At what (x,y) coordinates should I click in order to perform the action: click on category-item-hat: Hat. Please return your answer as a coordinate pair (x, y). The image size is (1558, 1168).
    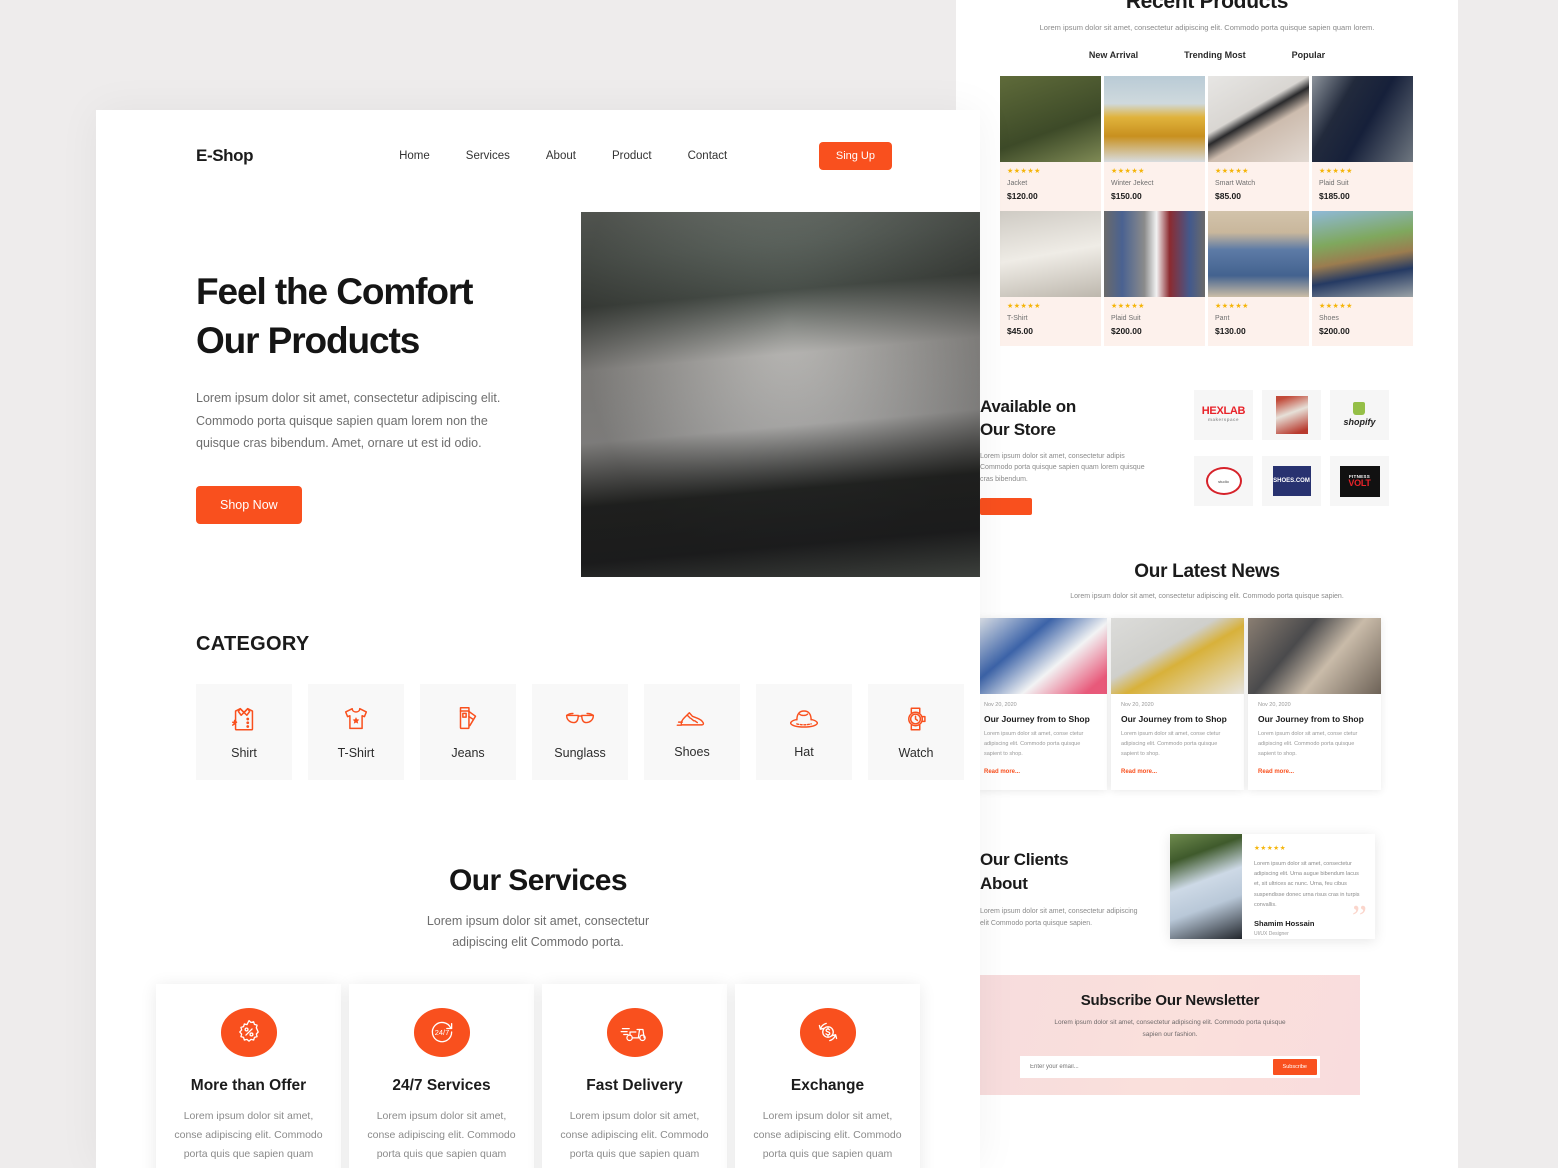
    Looking at the image, I should click on (804, 732).